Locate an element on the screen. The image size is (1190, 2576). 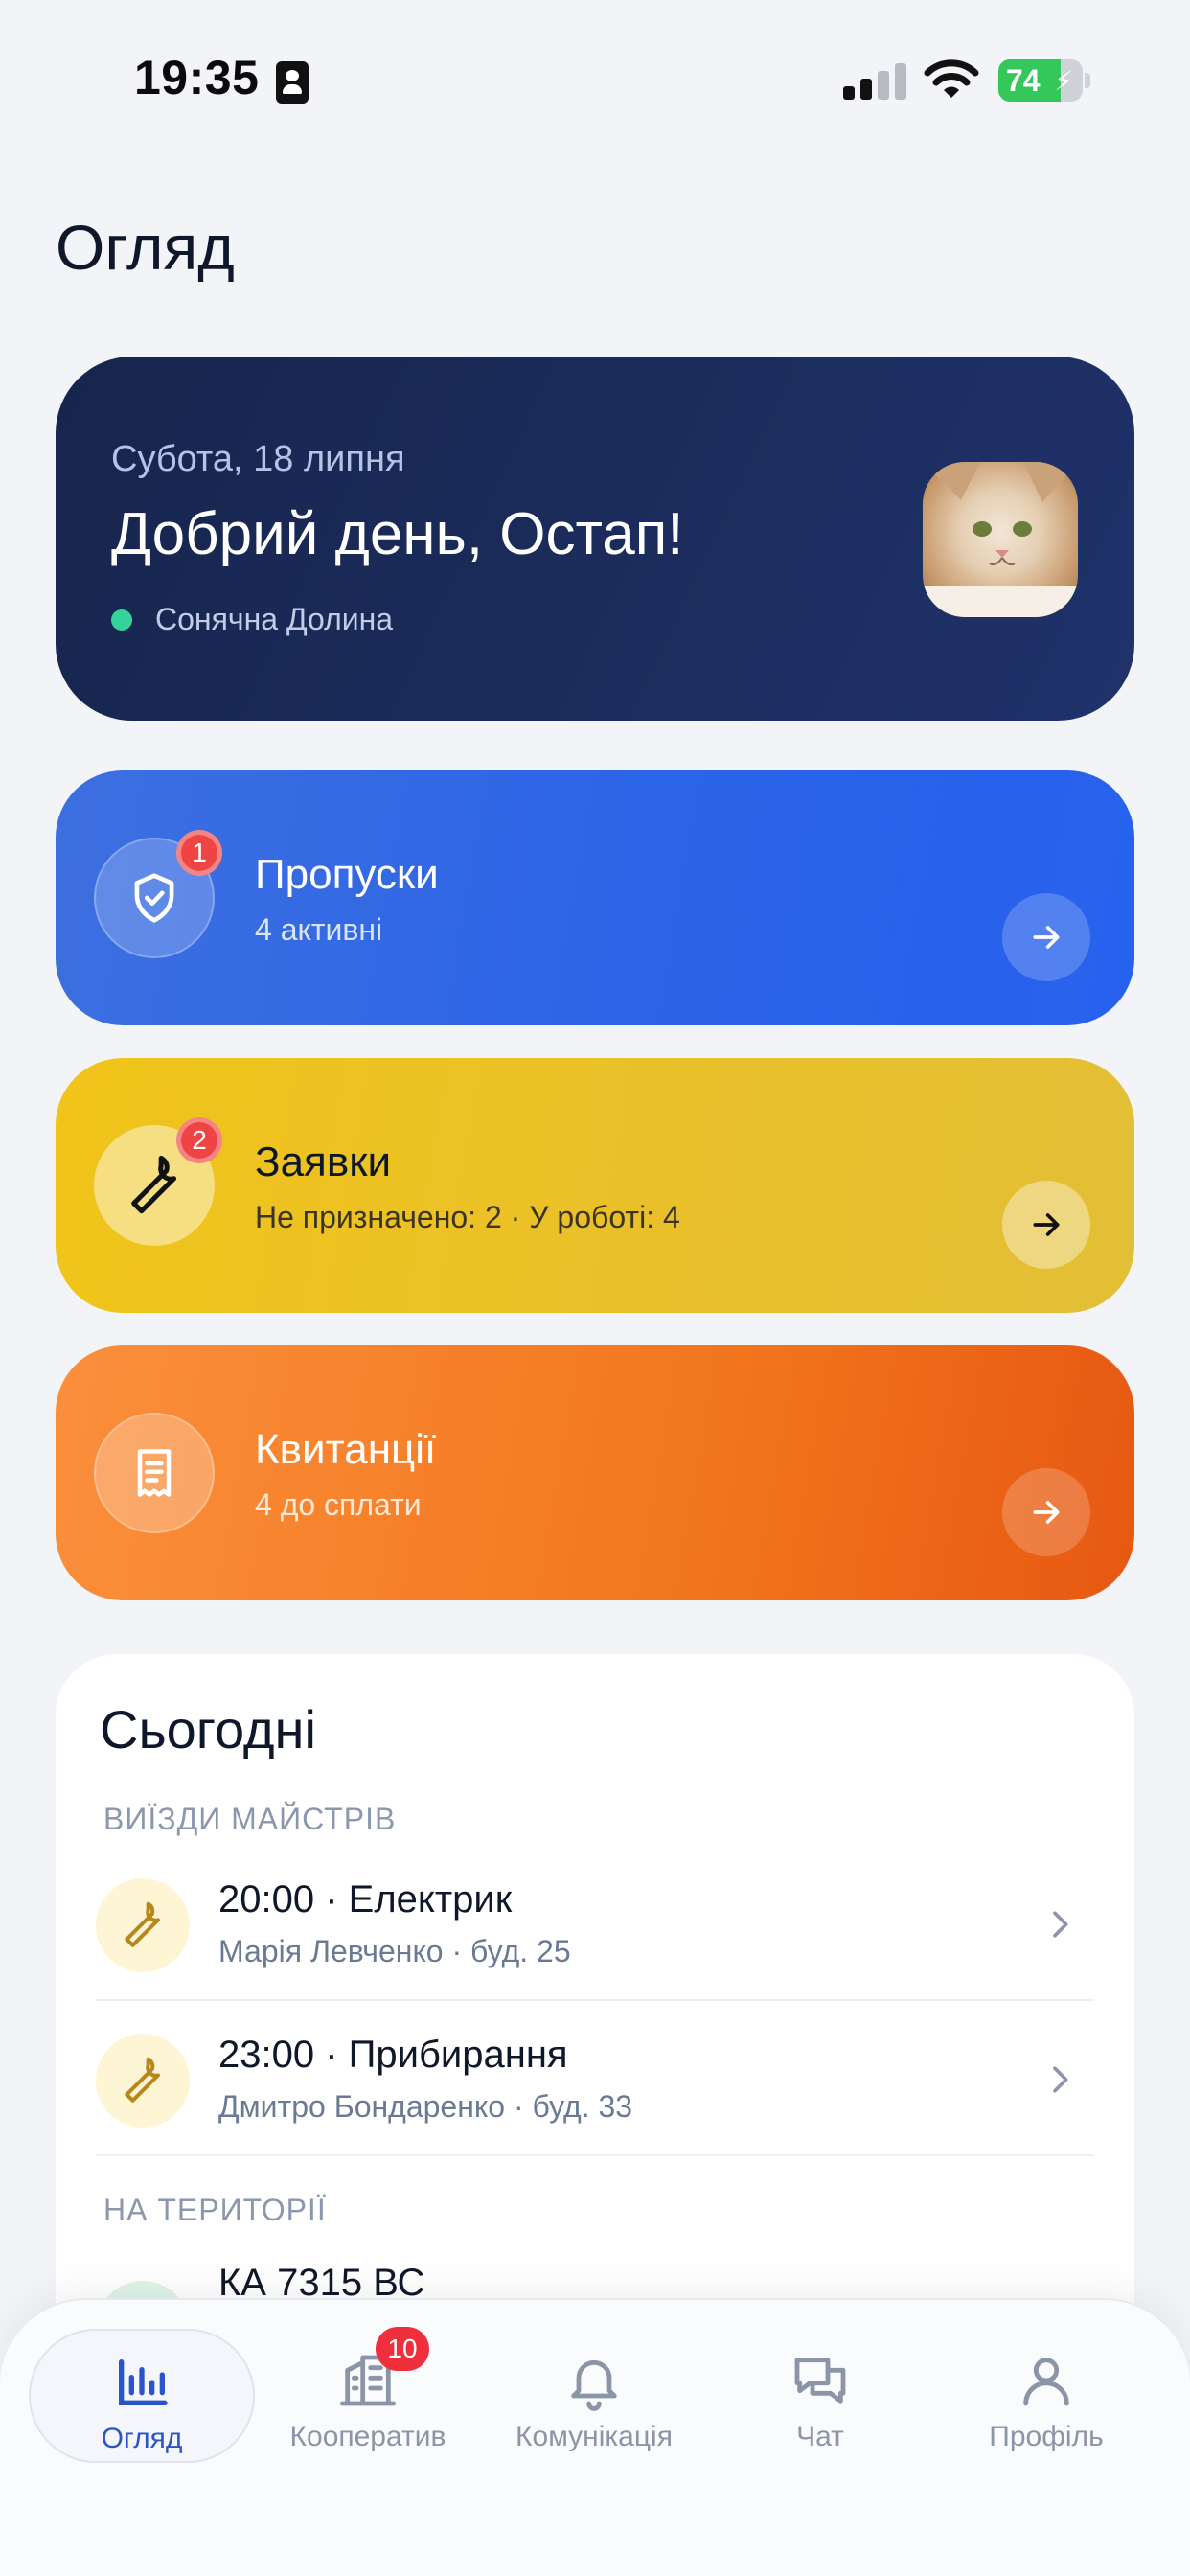
battery-icon: 74 ⚡ is located at coordinates (1040, 80).